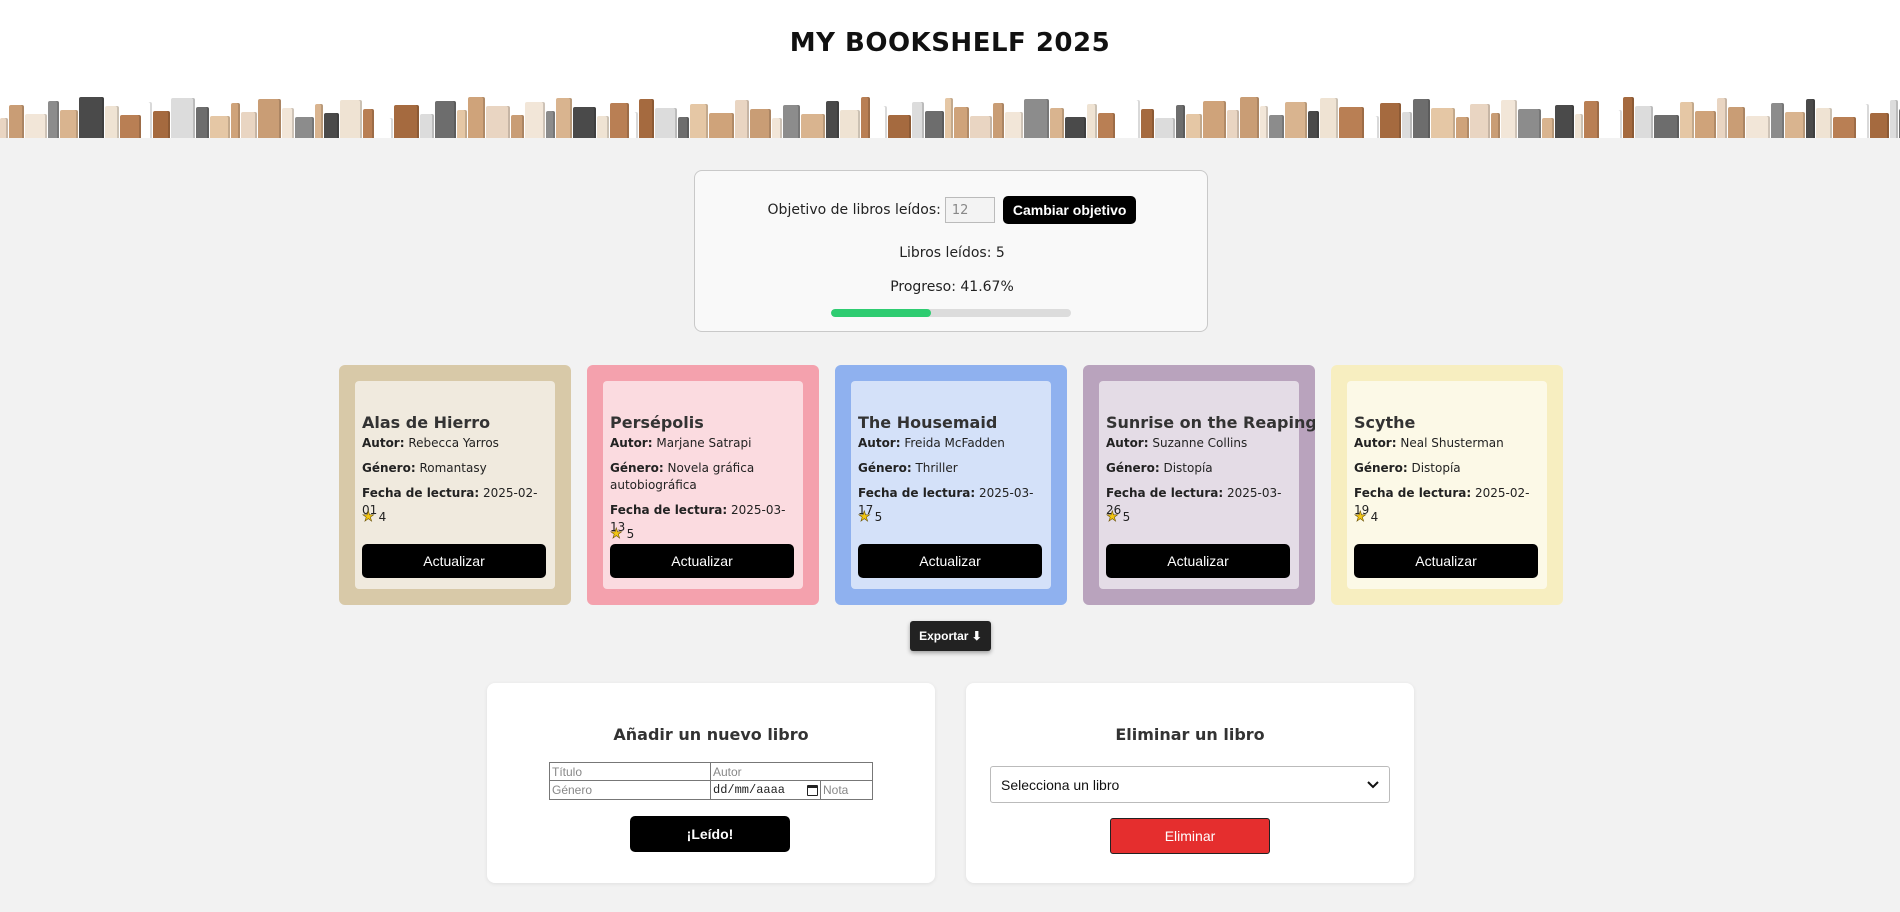  I want to click on book-select: Selecciona un libro, so click(1190, 784).